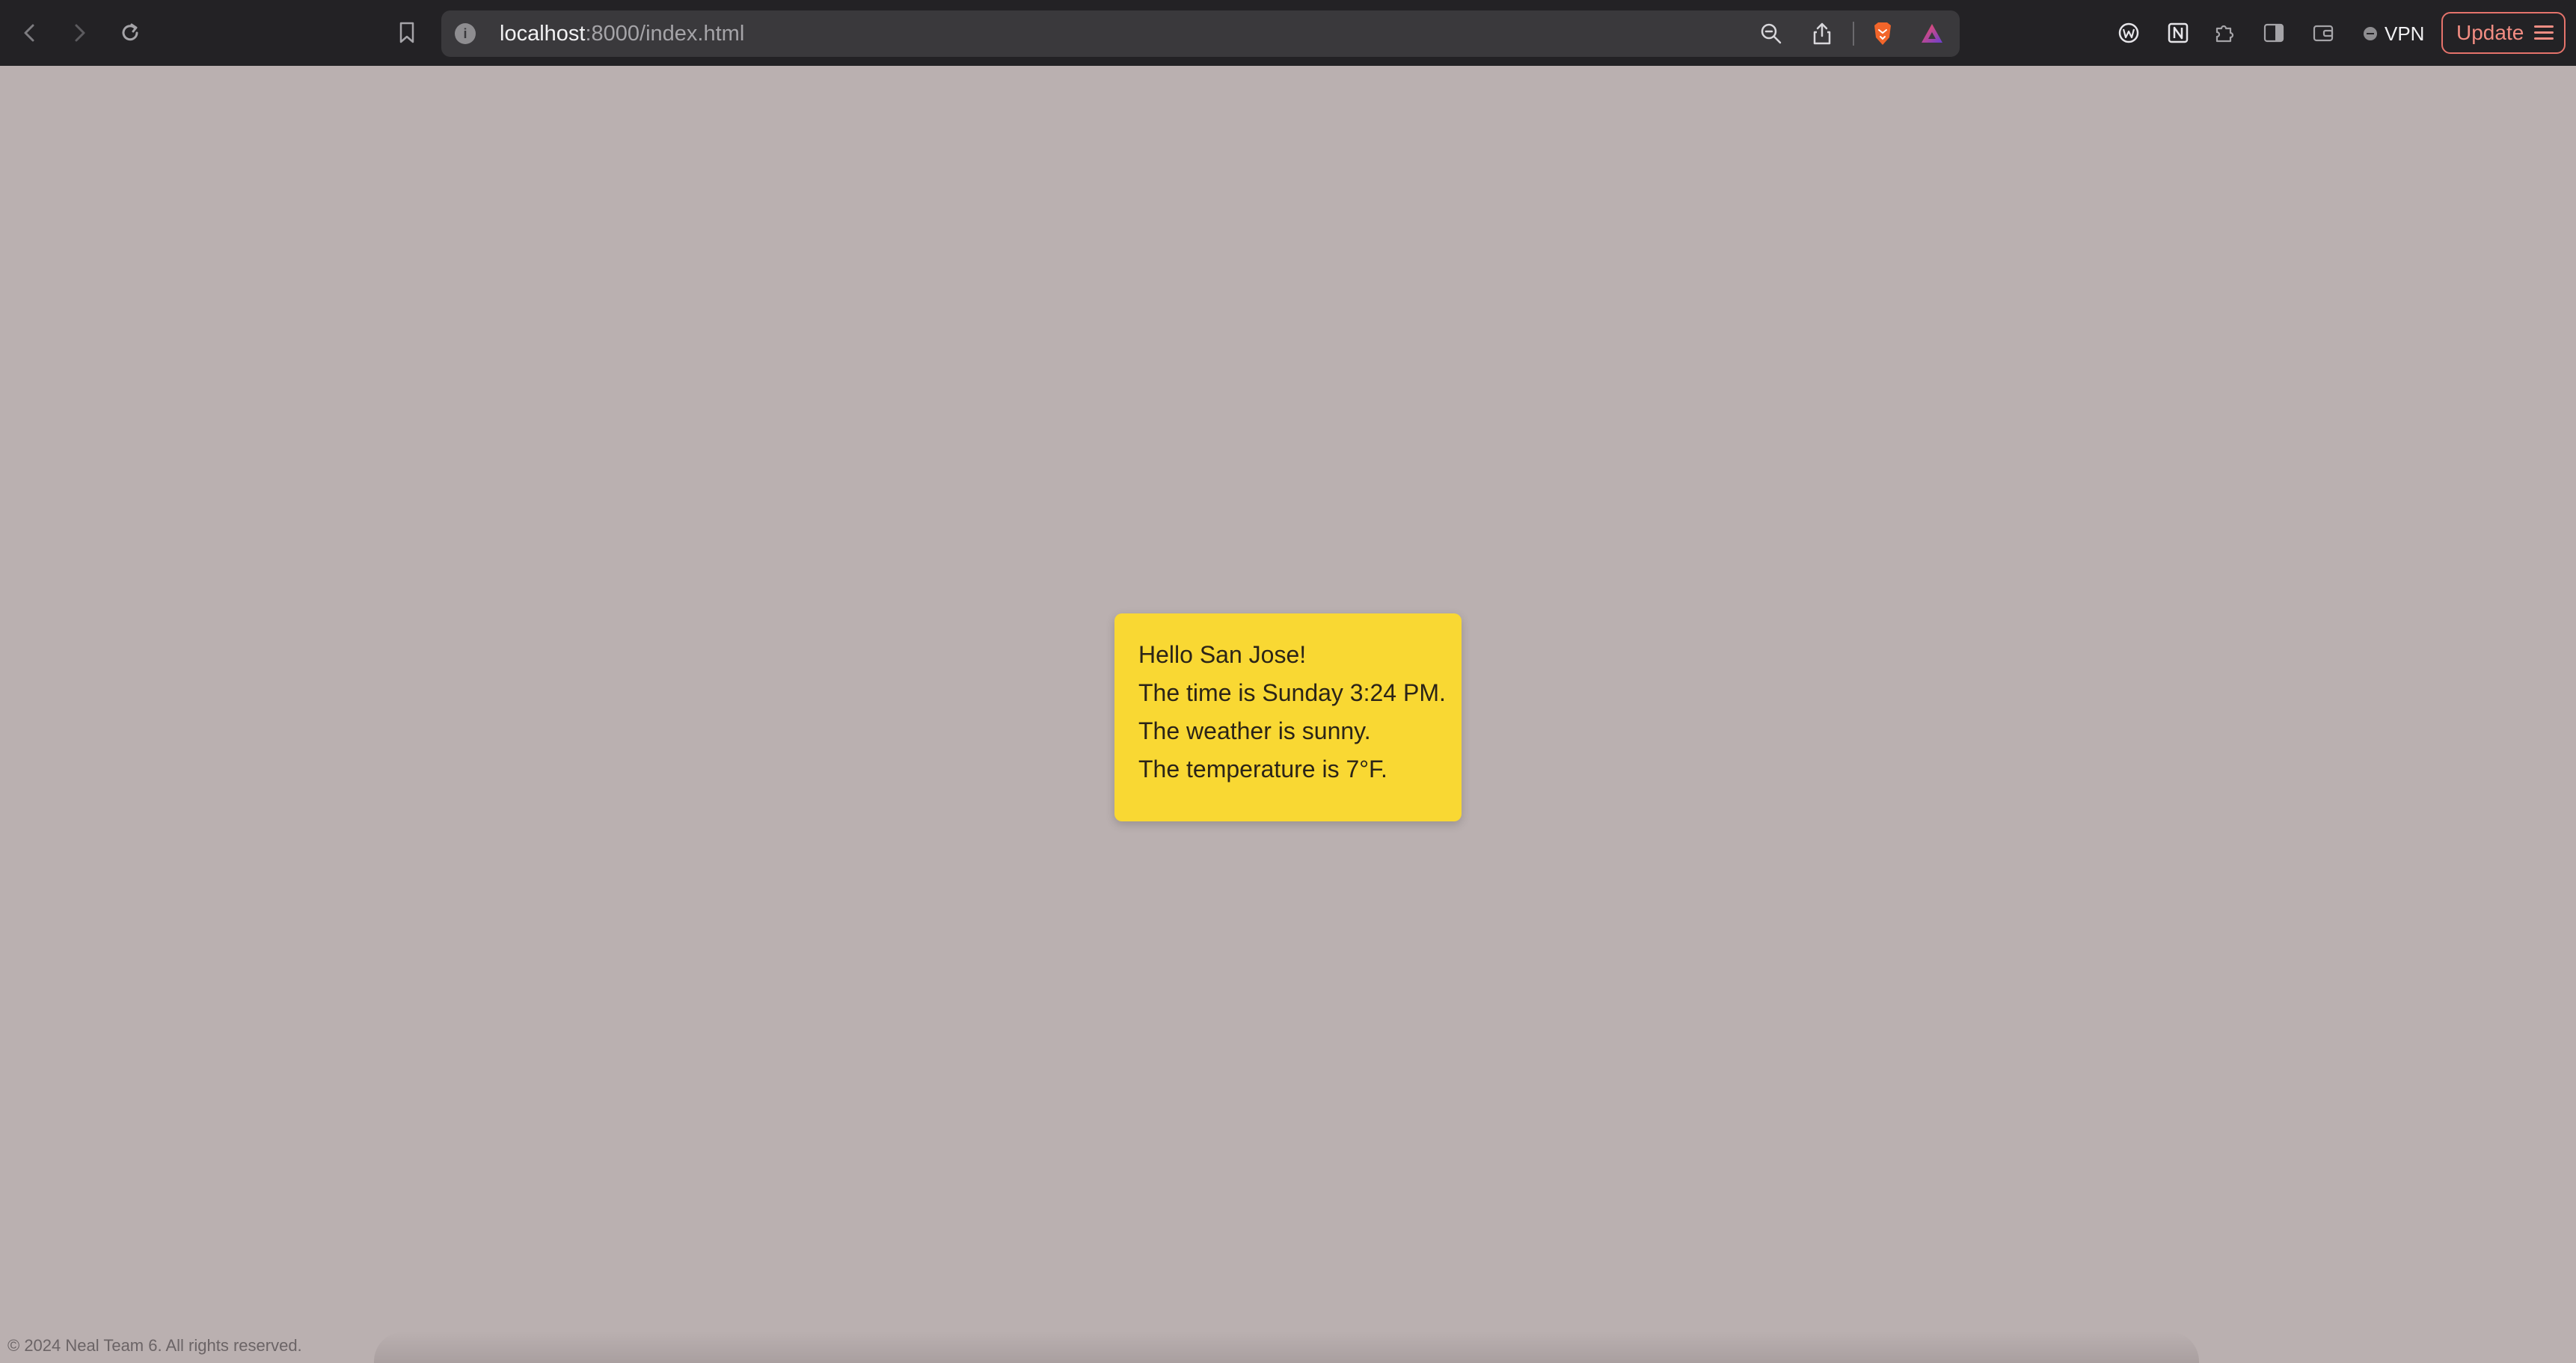 The width and height of the screenshot is (2576, 1363). What do you see at coordinates (130, 32) in the screenshot?
I see `reload-icon` at bounding box center [130, 32].